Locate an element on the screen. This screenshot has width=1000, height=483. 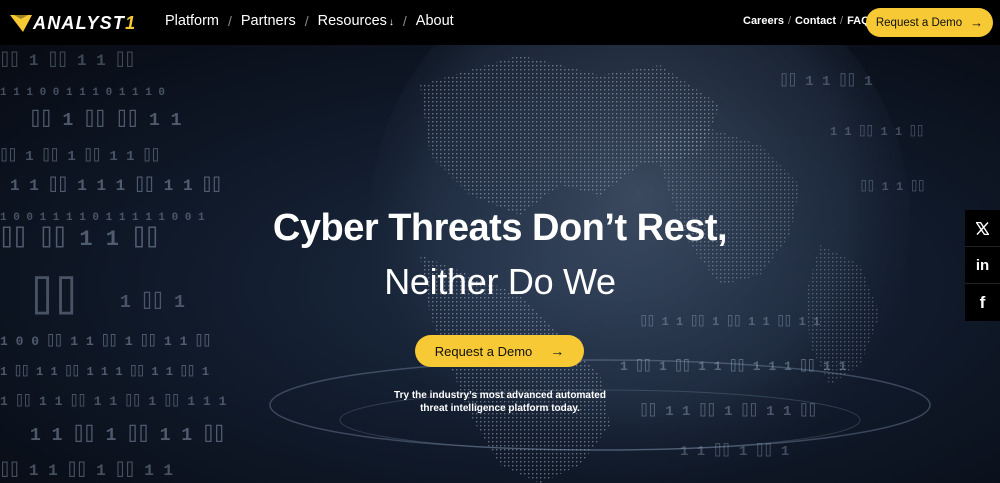
hero-request-demo-label: Request a Demo is located at coordinates (483, 351).